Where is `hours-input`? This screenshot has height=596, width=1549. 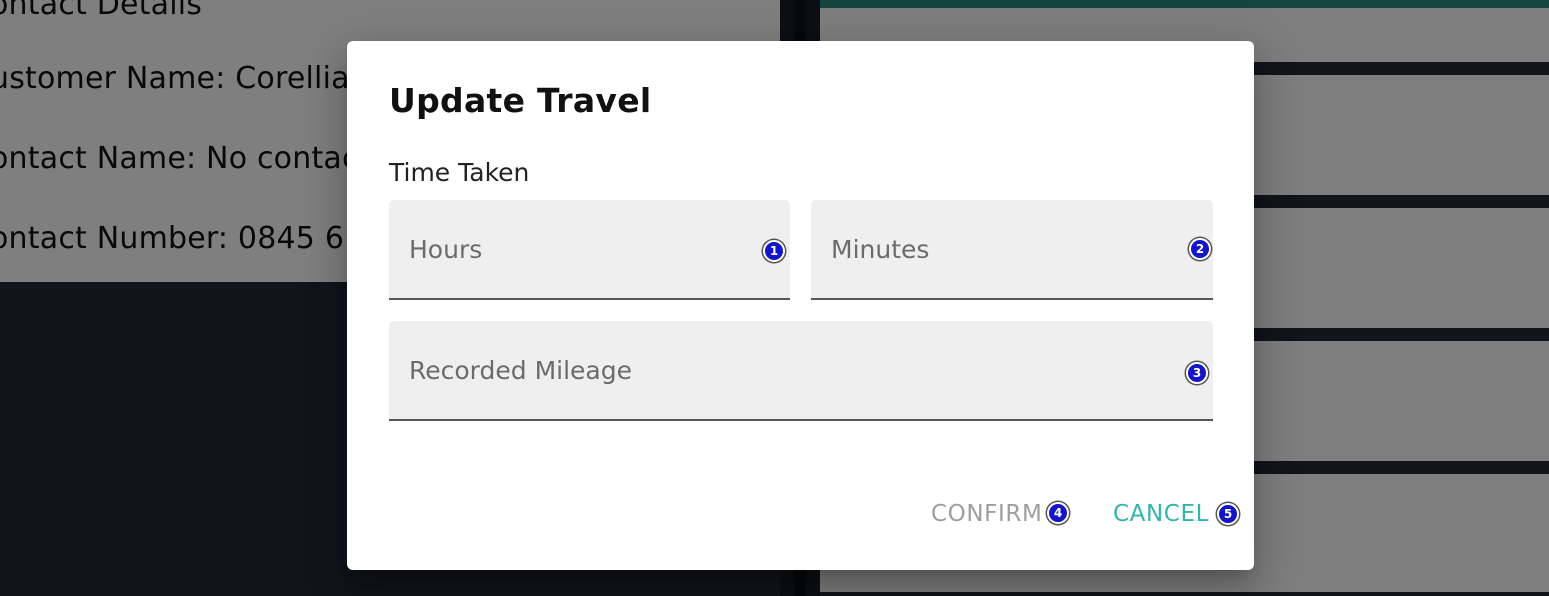 hours-input is located at coordinates (589, 249).